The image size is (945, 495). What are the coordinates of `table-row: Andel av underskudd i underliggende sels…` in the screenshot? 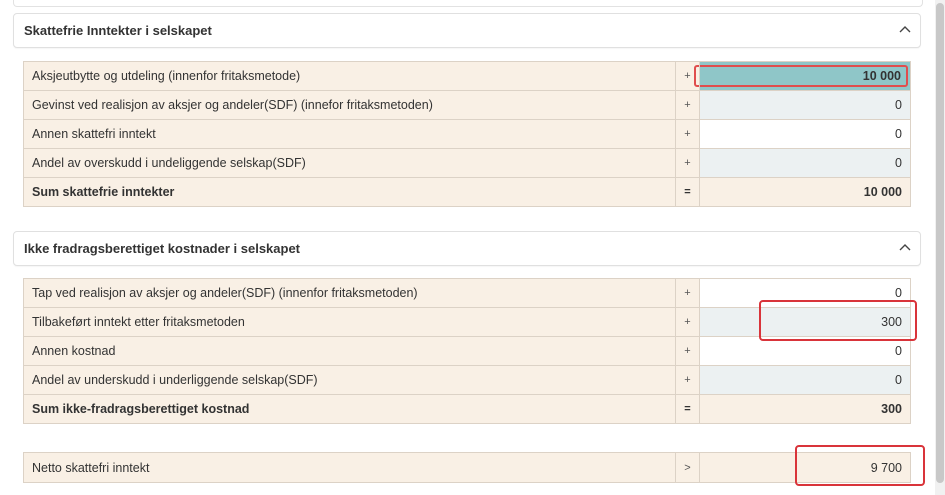 It's located at (467, 380).